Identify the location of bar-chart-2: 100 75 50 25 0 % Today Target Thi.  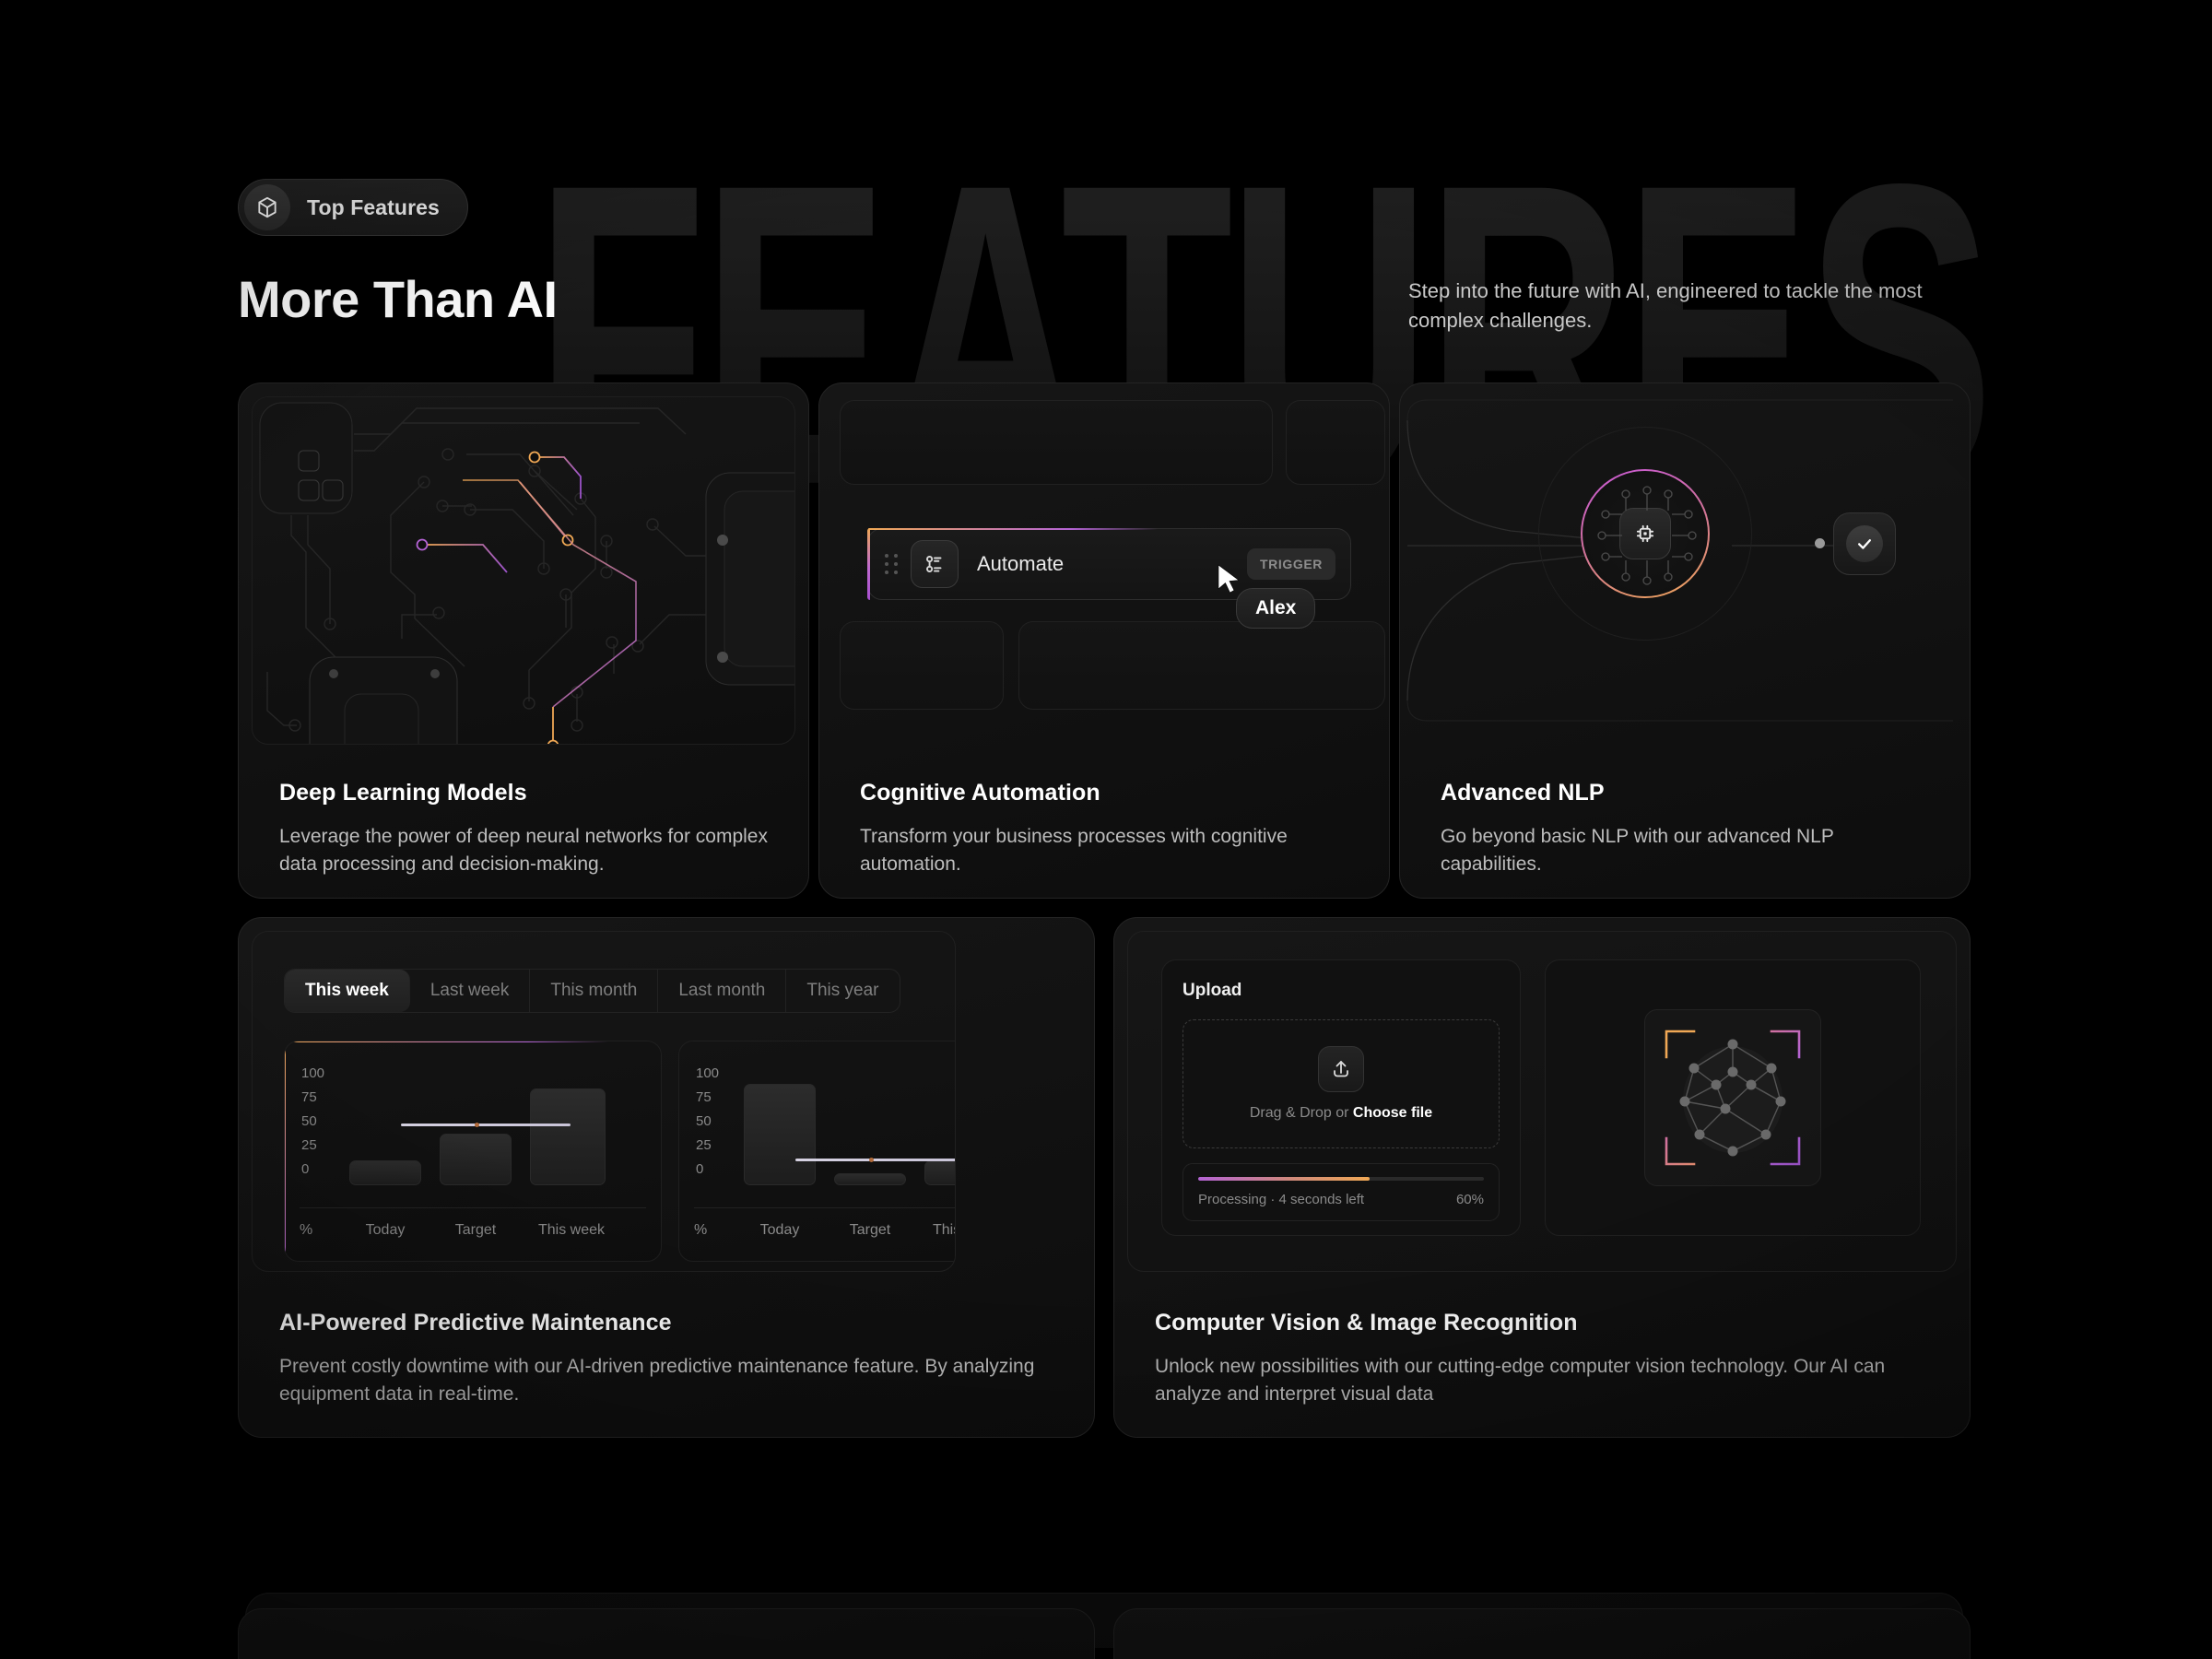
(816, 1151).